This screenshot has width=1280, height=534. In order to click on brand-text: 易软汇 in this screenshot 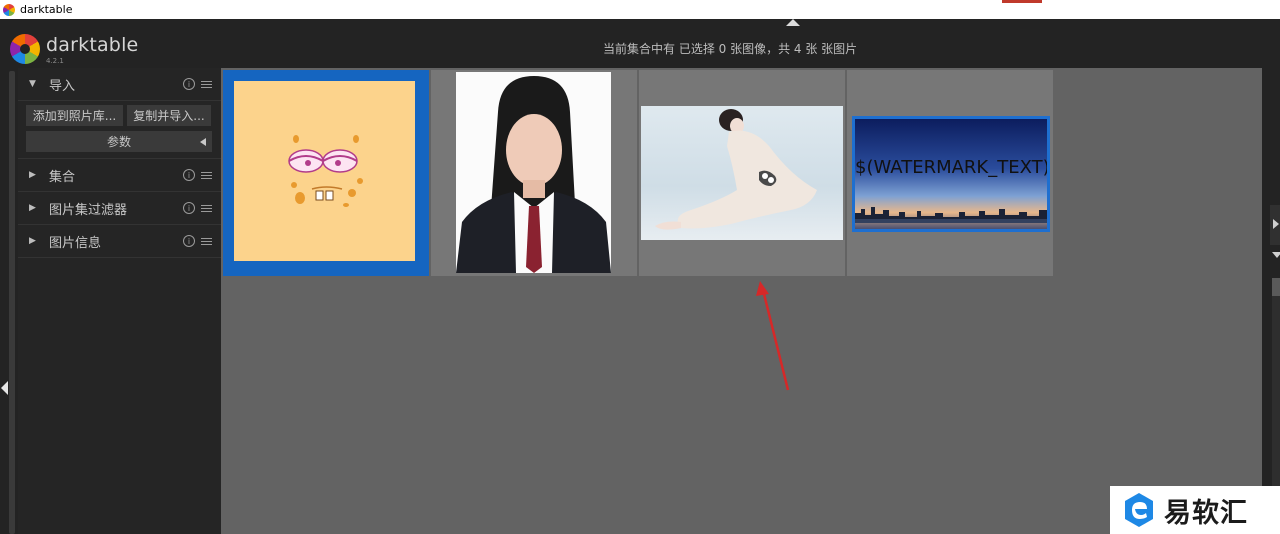, I will do `click(1206, 513)`.